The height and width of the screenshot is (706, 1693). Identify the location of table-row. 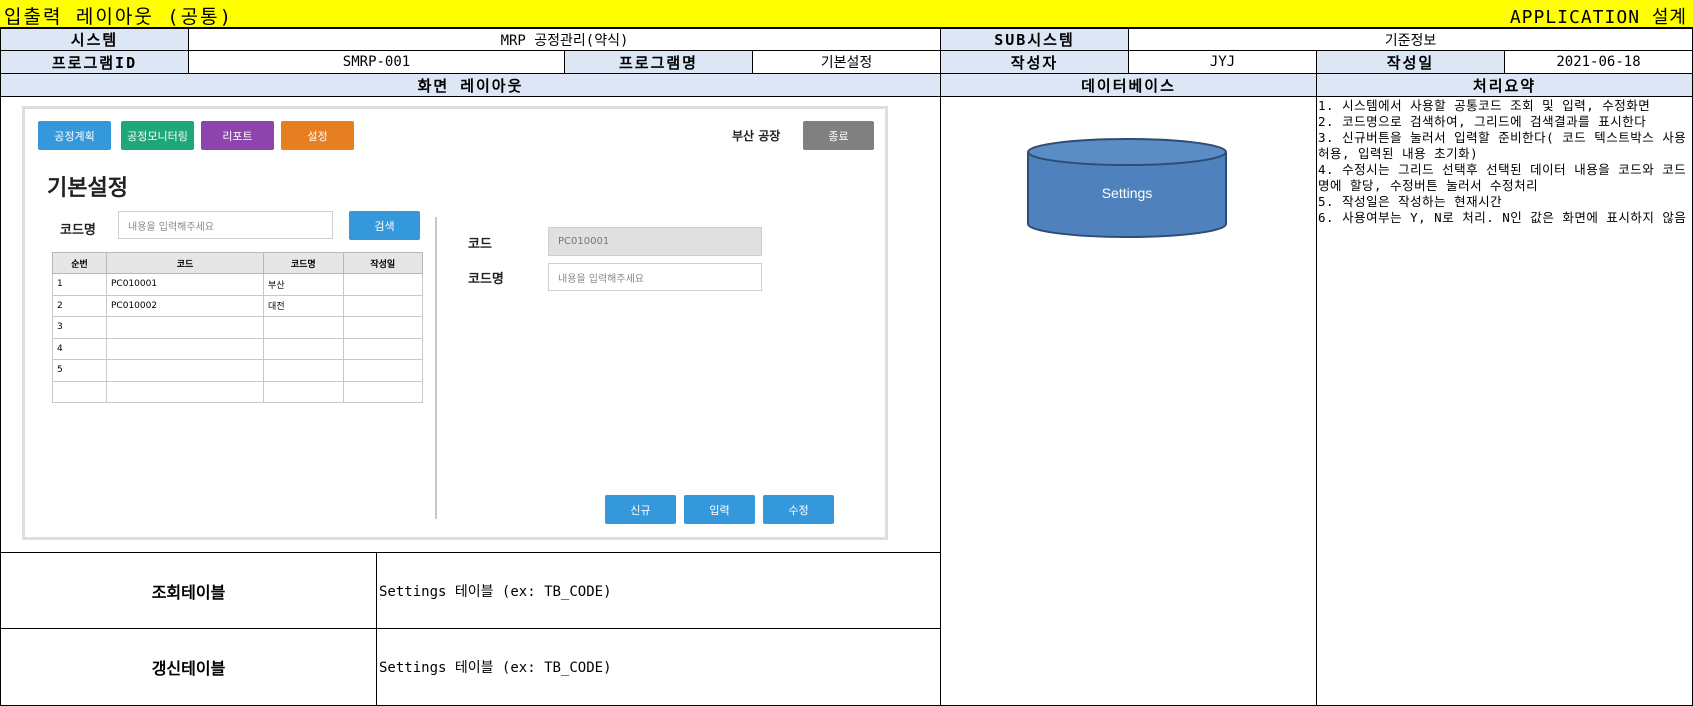
(237, 391).